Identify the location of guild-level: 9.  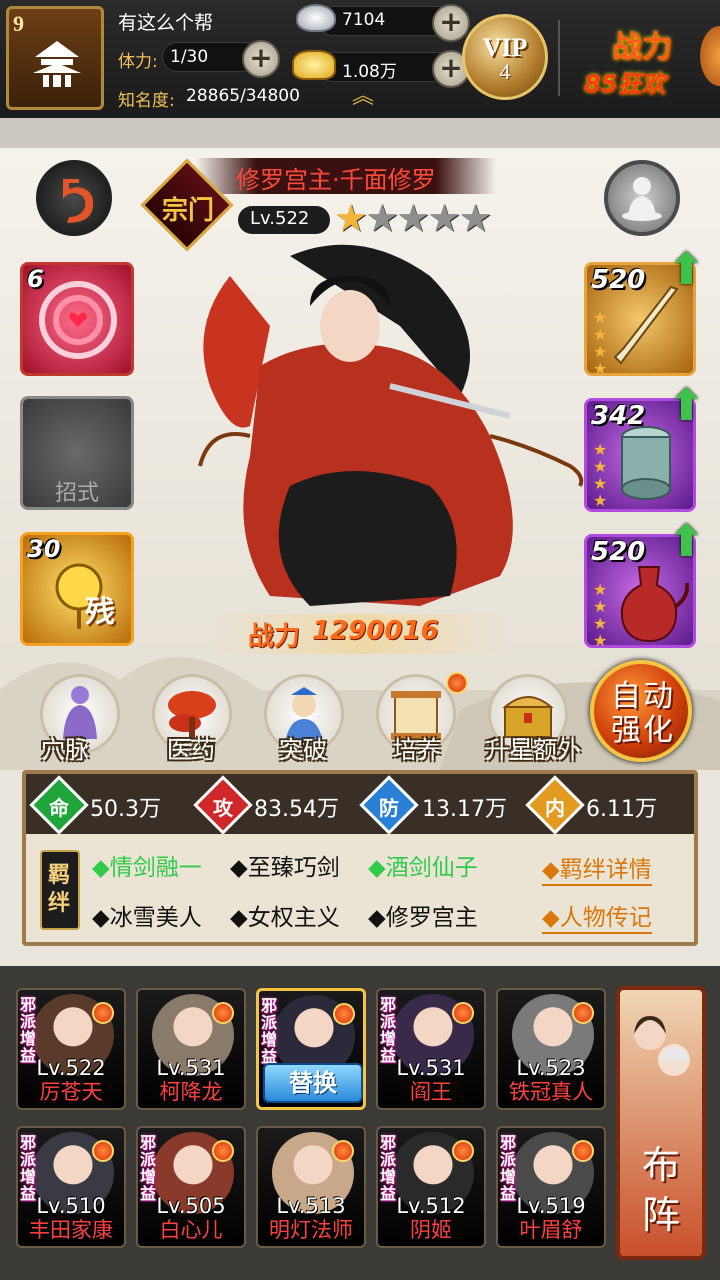
(18, 23).